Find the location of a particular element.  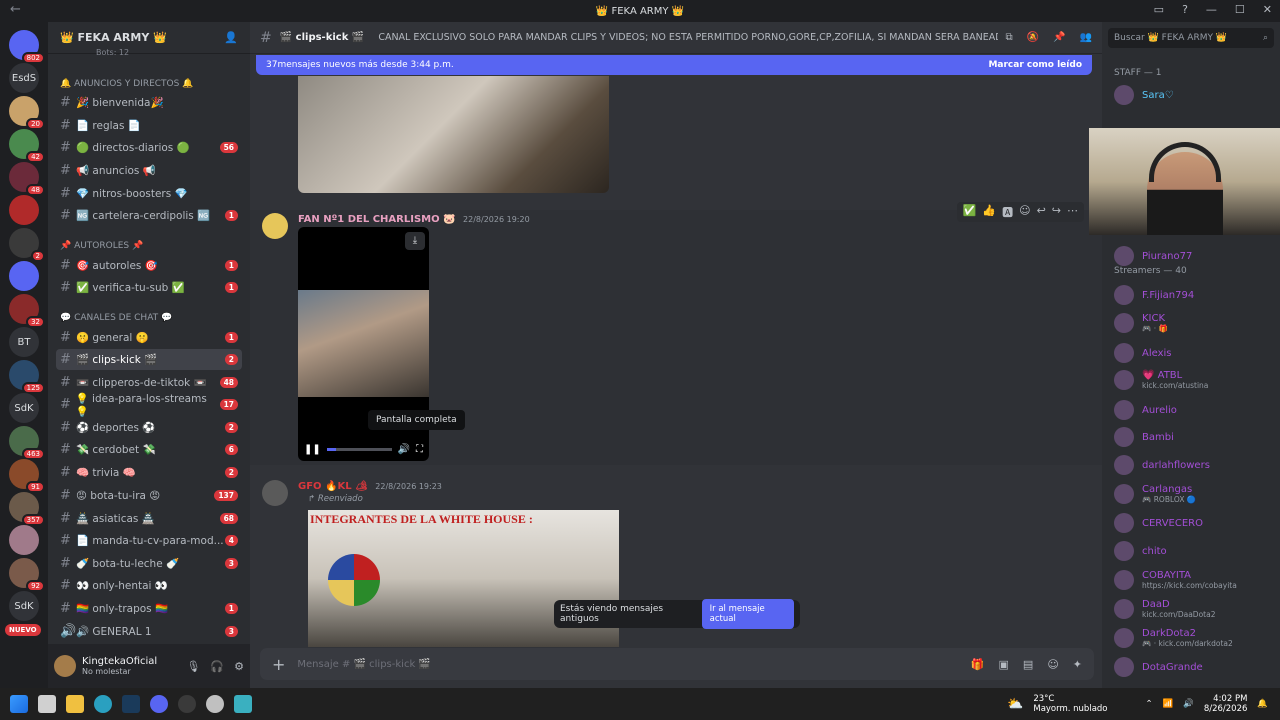

channel-item: # 💡 idea-para-los-streams 💡 17 is located at coordinates (149, 405).